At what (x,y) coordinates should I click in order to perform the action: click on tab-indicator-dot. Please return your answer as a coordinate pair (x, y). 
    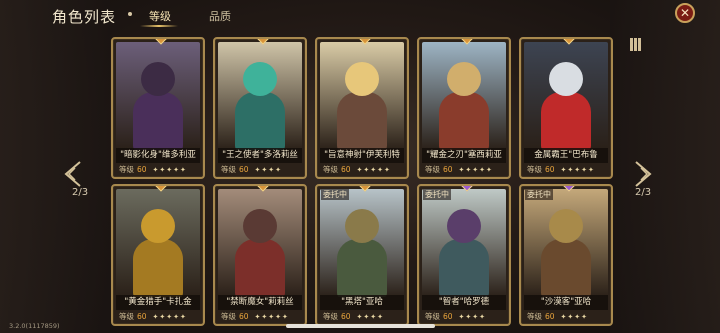
    Looking at the image, I should click on (130, 14).